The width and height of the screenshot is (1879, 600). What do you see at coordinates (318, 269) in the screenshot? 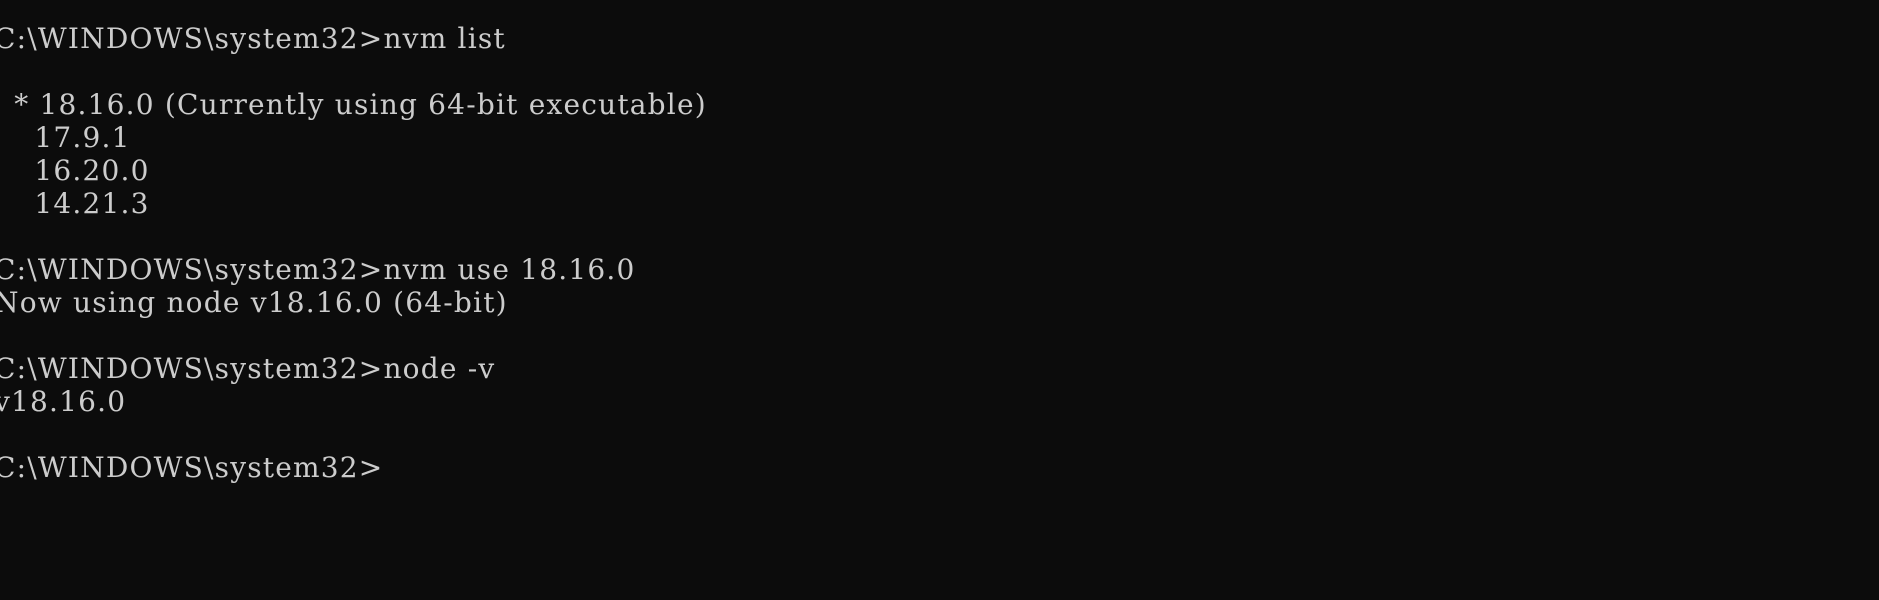
I see `command-line-nvm-use: C:\WINDOWS\system32>nvm use 18.16.0` at bounding box center [318, 269].